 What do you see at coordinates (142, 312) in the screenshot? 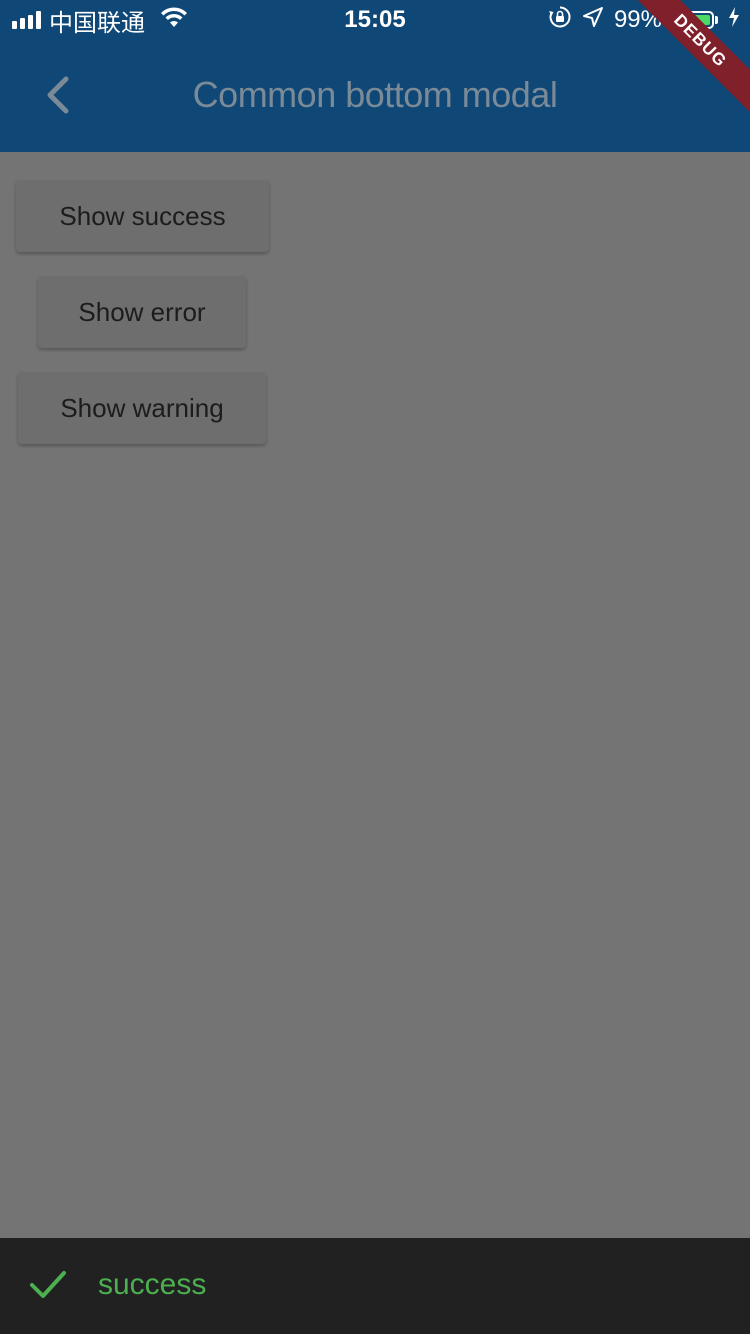
I see `show-error-button: Show error` at bounding box center [142, 312].